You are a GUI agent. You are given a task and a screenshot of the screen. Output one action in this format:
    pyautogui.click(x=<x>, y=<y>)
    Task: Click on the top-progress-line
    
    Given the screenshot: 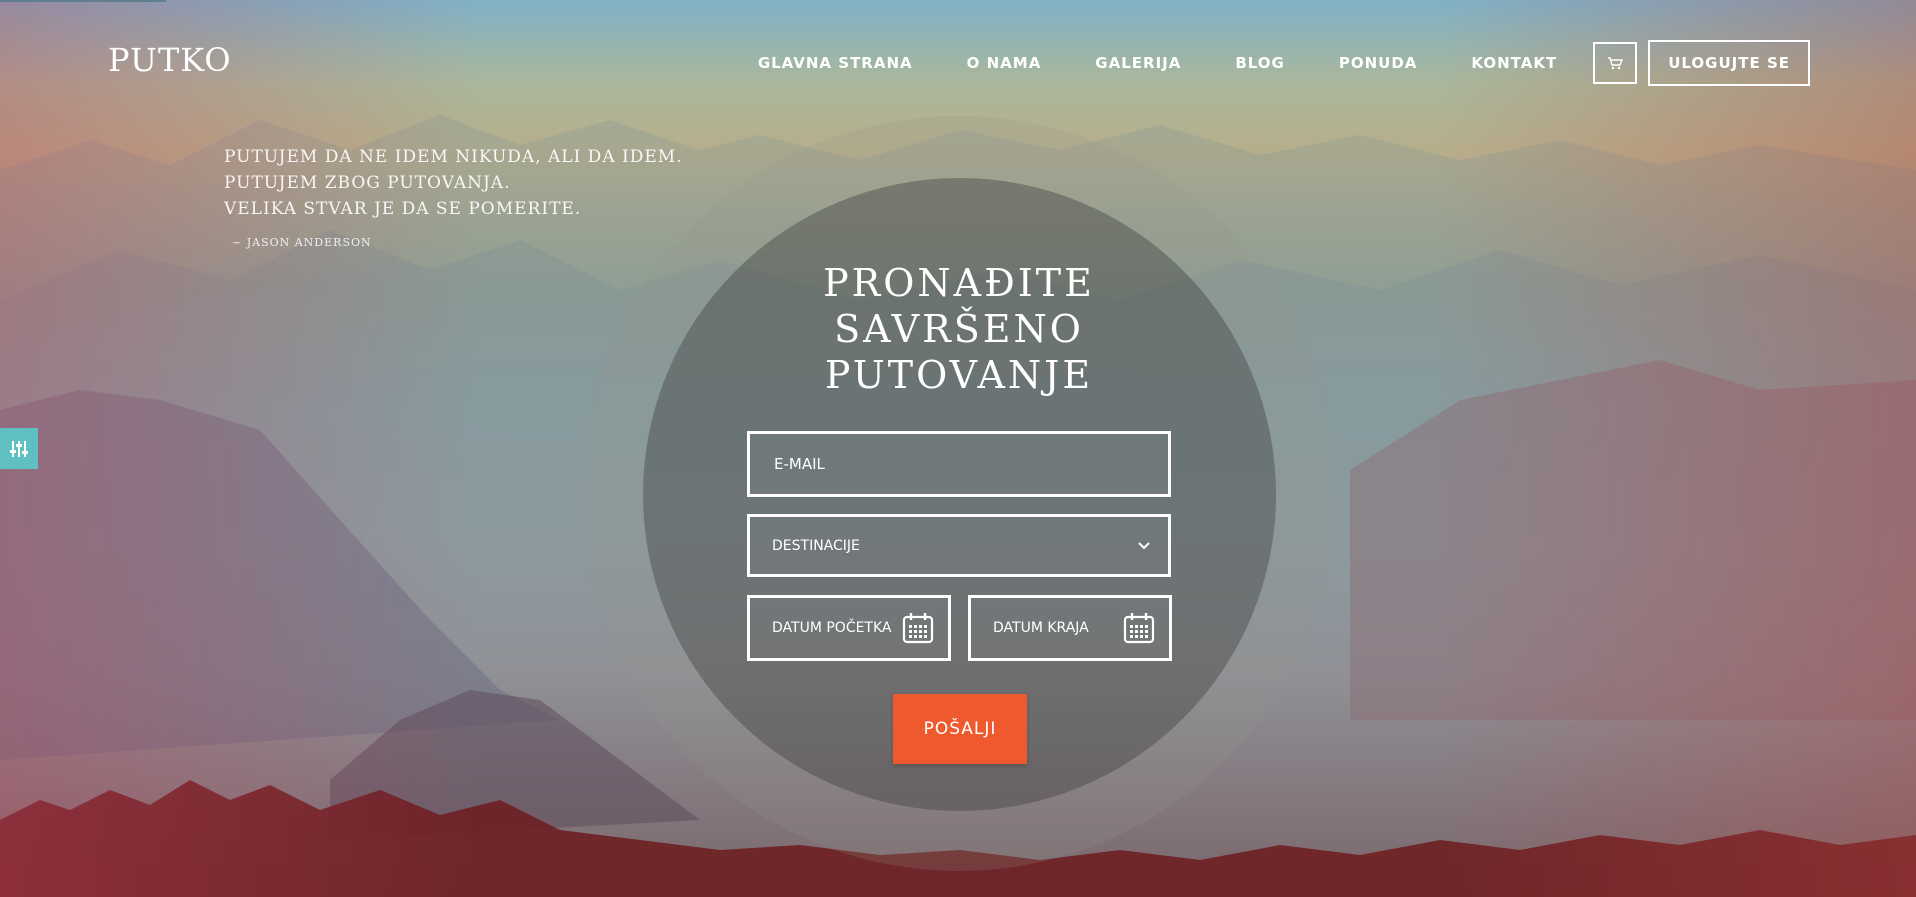 What is the action you would take?
    pyautogui.click(x=83, y=1)
    